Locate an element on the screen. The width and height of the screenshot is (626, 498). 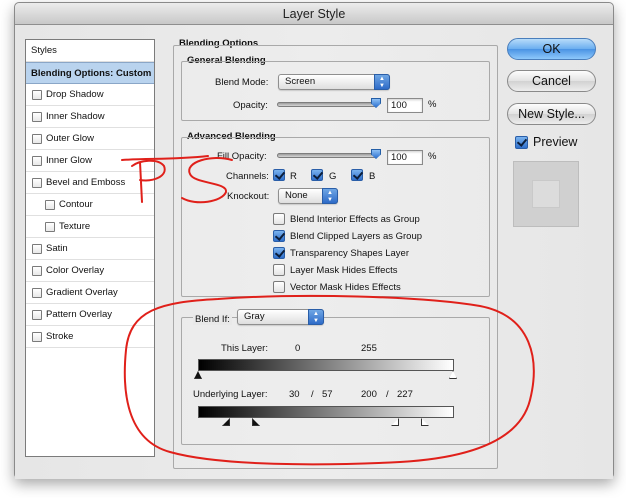
cancel-button: Cancel is located at coordinates (551, 81).